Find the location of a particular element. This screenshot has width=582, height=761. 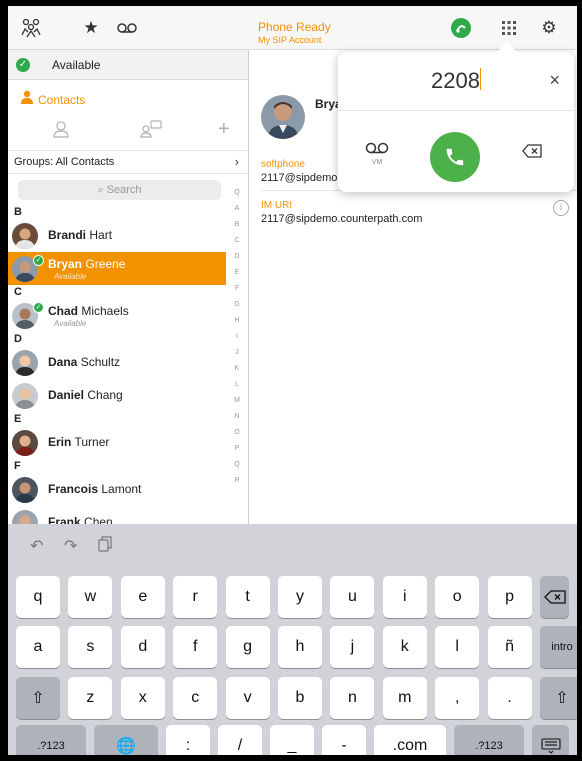

alphabet-index: QABCDEFGHIJKLMNOPQR is located at coordinates (237, 337).